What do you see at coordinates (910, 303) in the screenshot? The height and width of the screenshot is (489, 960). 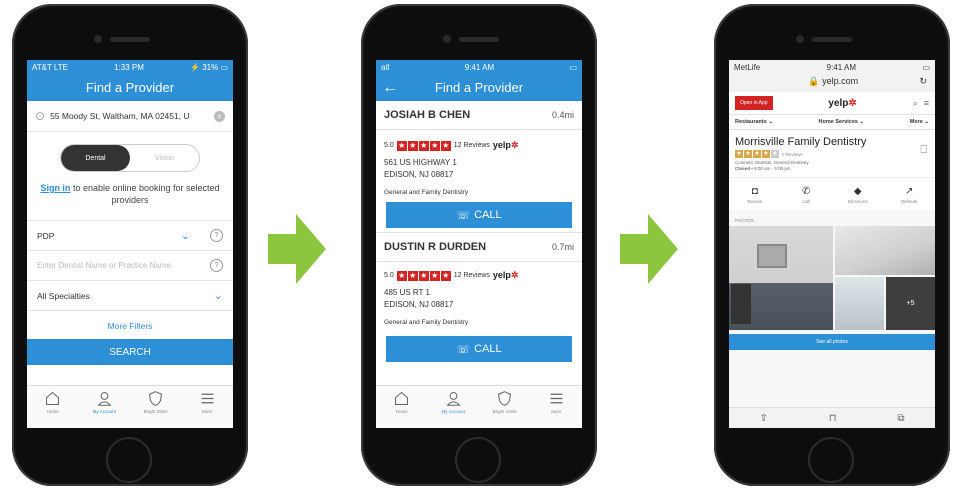 I see `more-photos-overlay: +5` at bounding box center [910, 303].